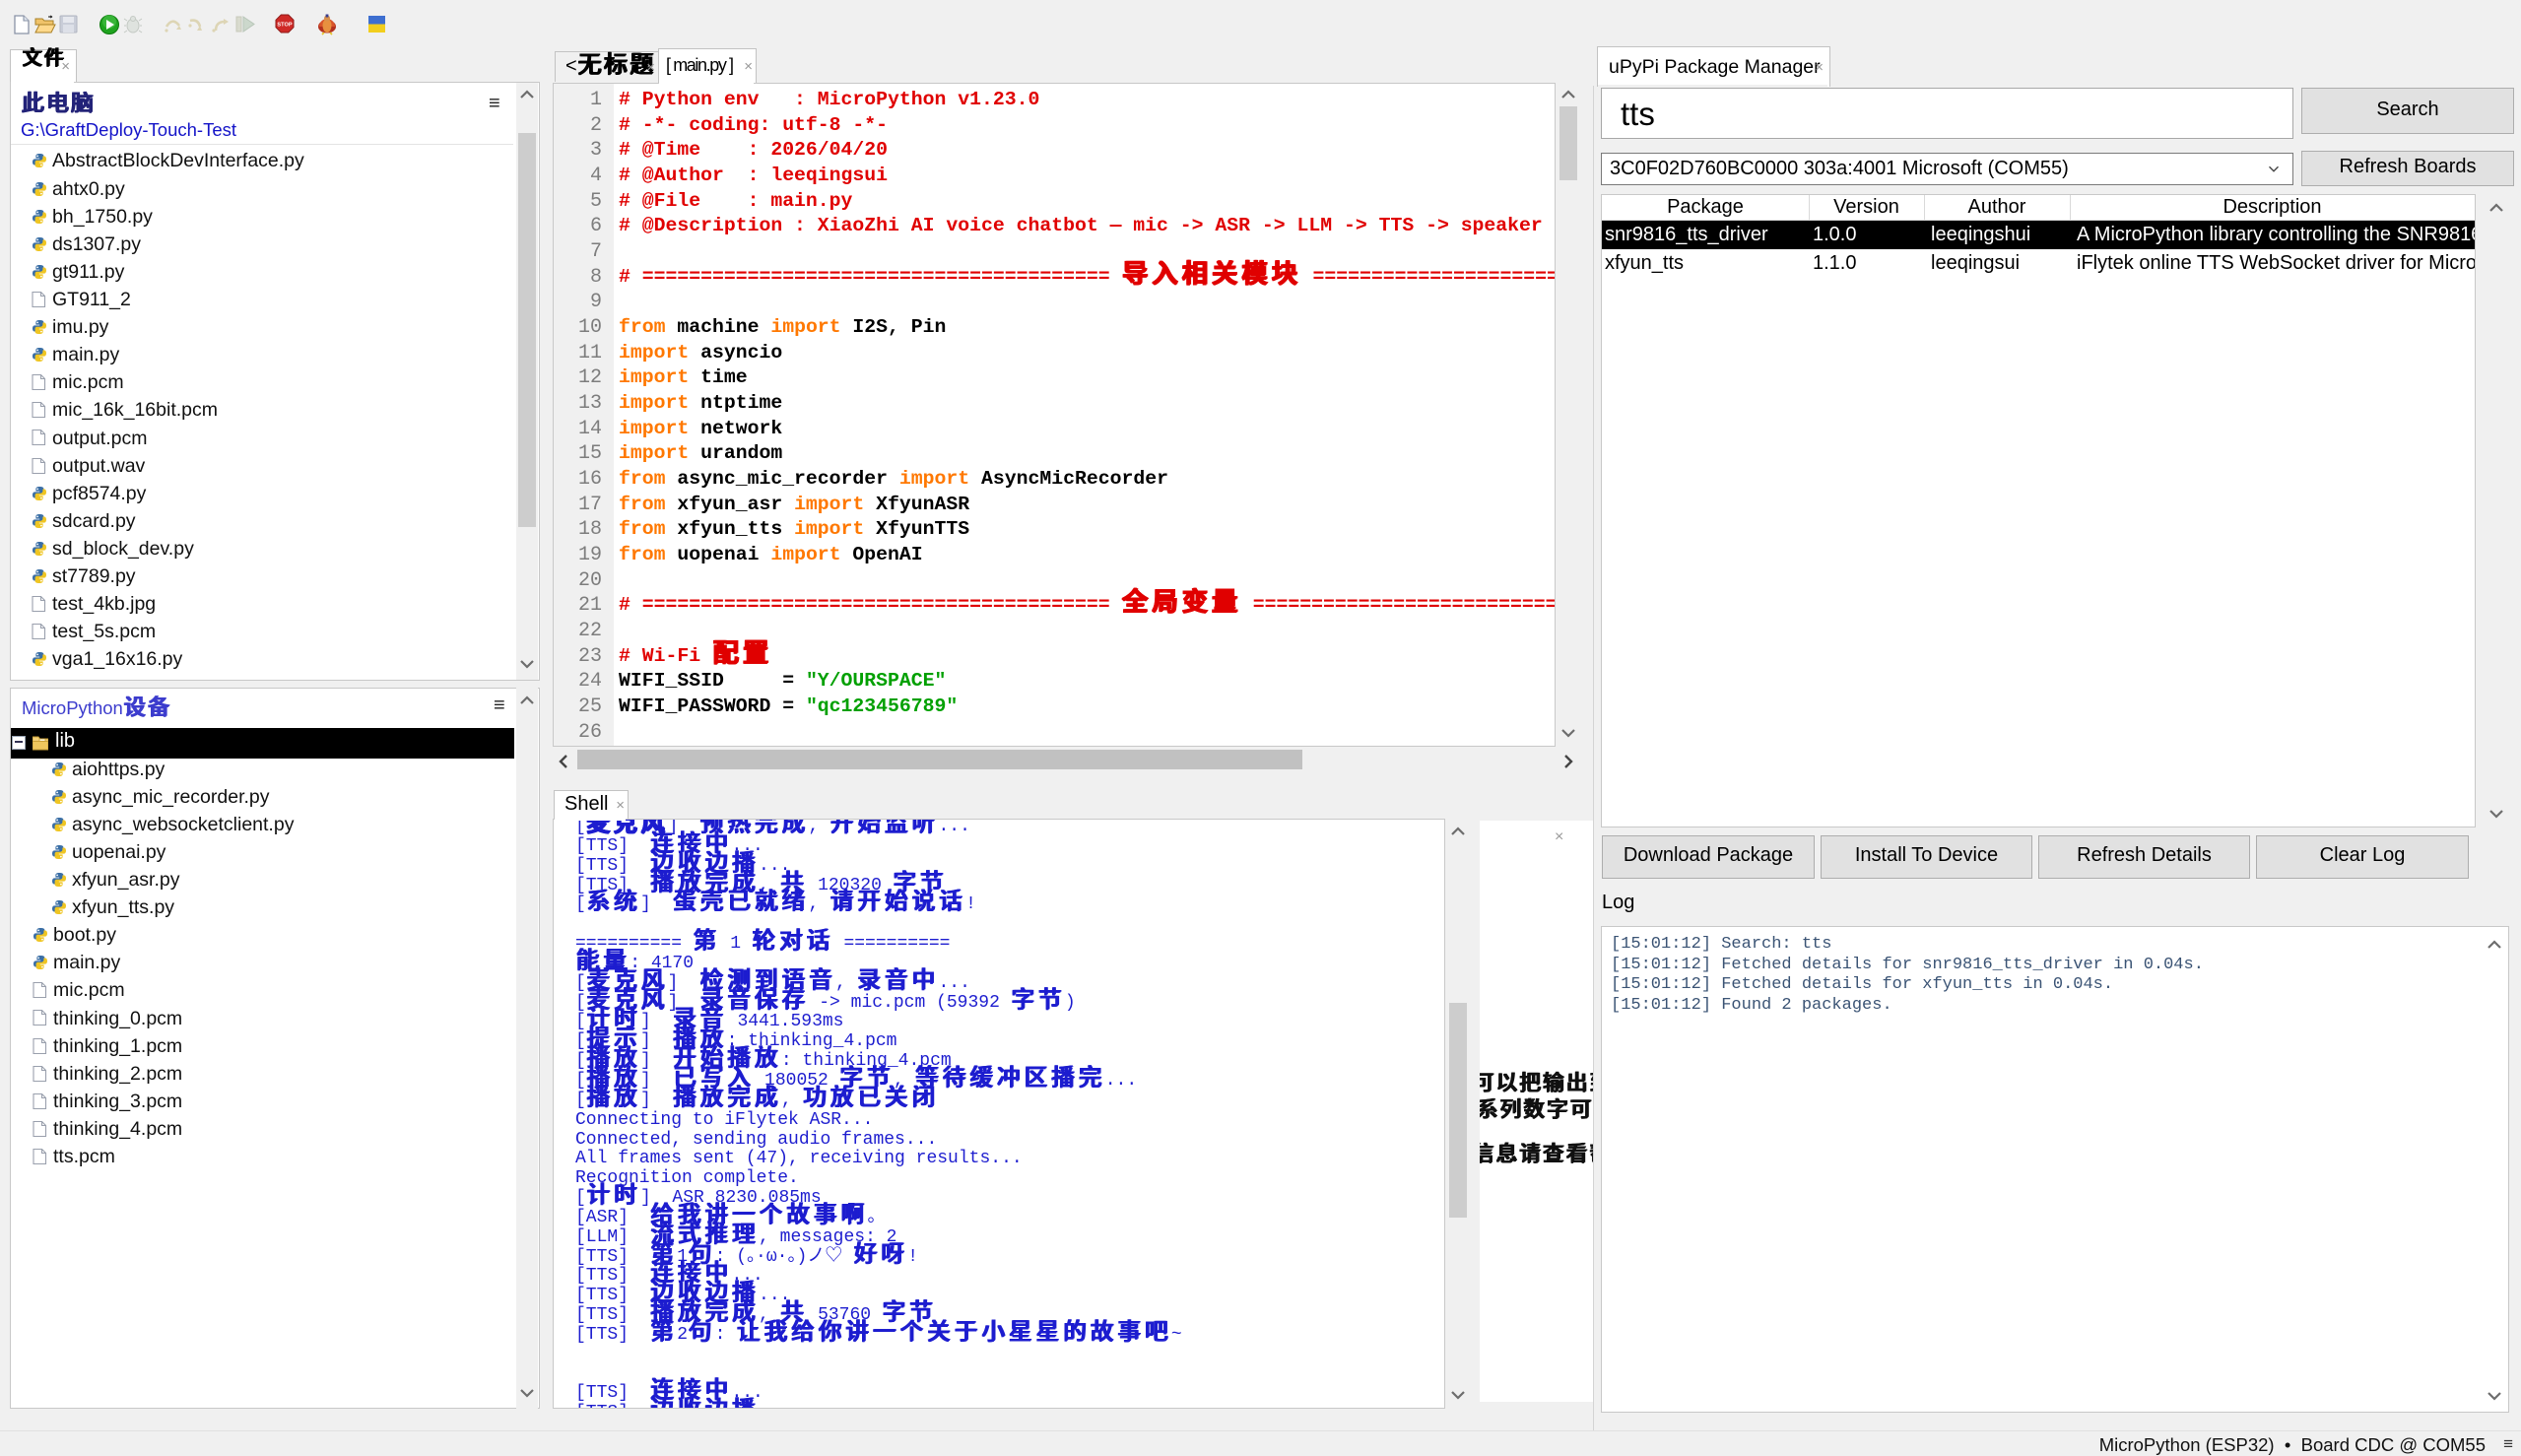  I want to click on svg-text: STOP, so click(284, 26).